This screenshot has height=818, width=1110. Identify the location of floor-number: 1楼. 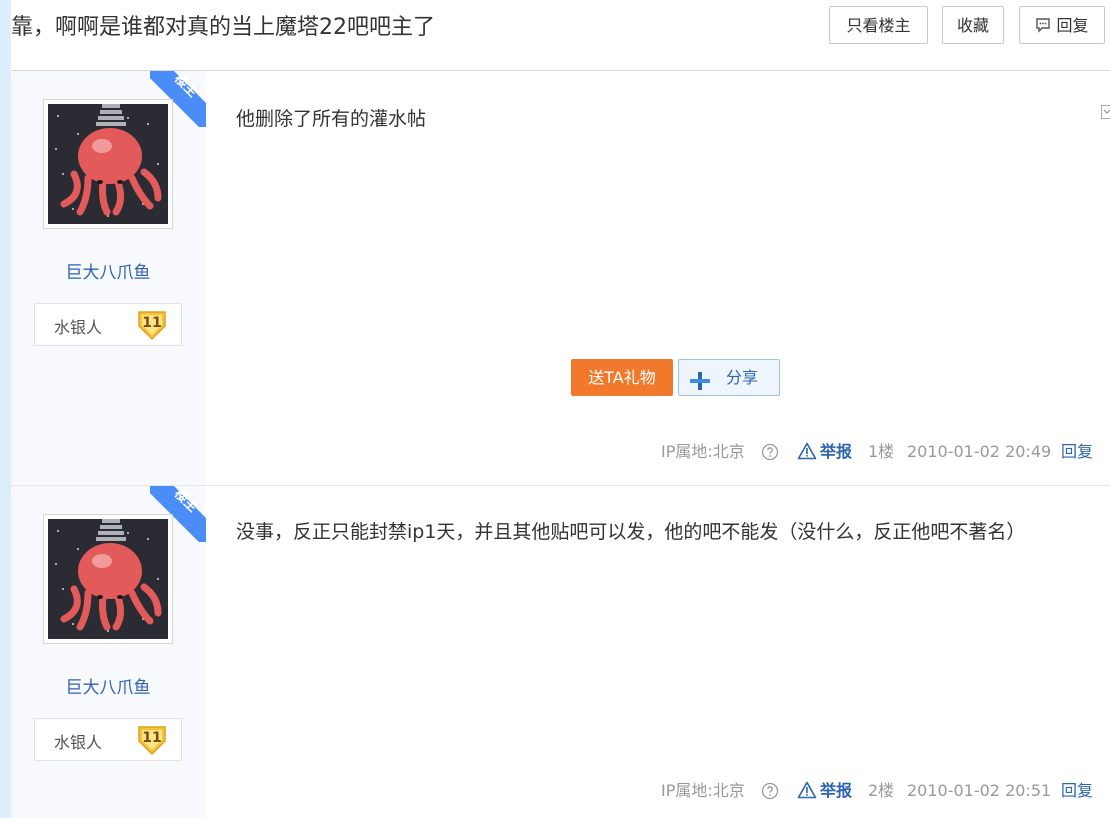
(881, 451).